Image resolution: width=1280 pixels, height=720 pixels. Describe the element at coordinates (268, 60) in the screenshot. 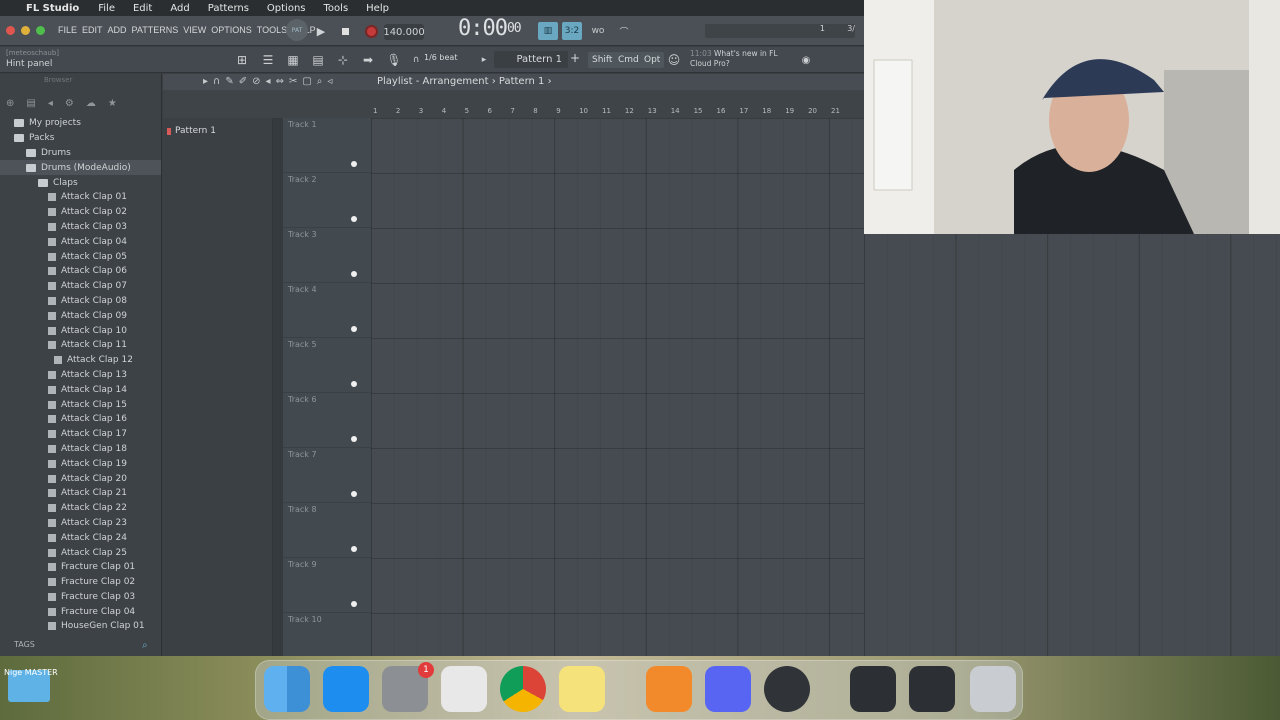

I see `channel-rack-icon: ☰` at that location.